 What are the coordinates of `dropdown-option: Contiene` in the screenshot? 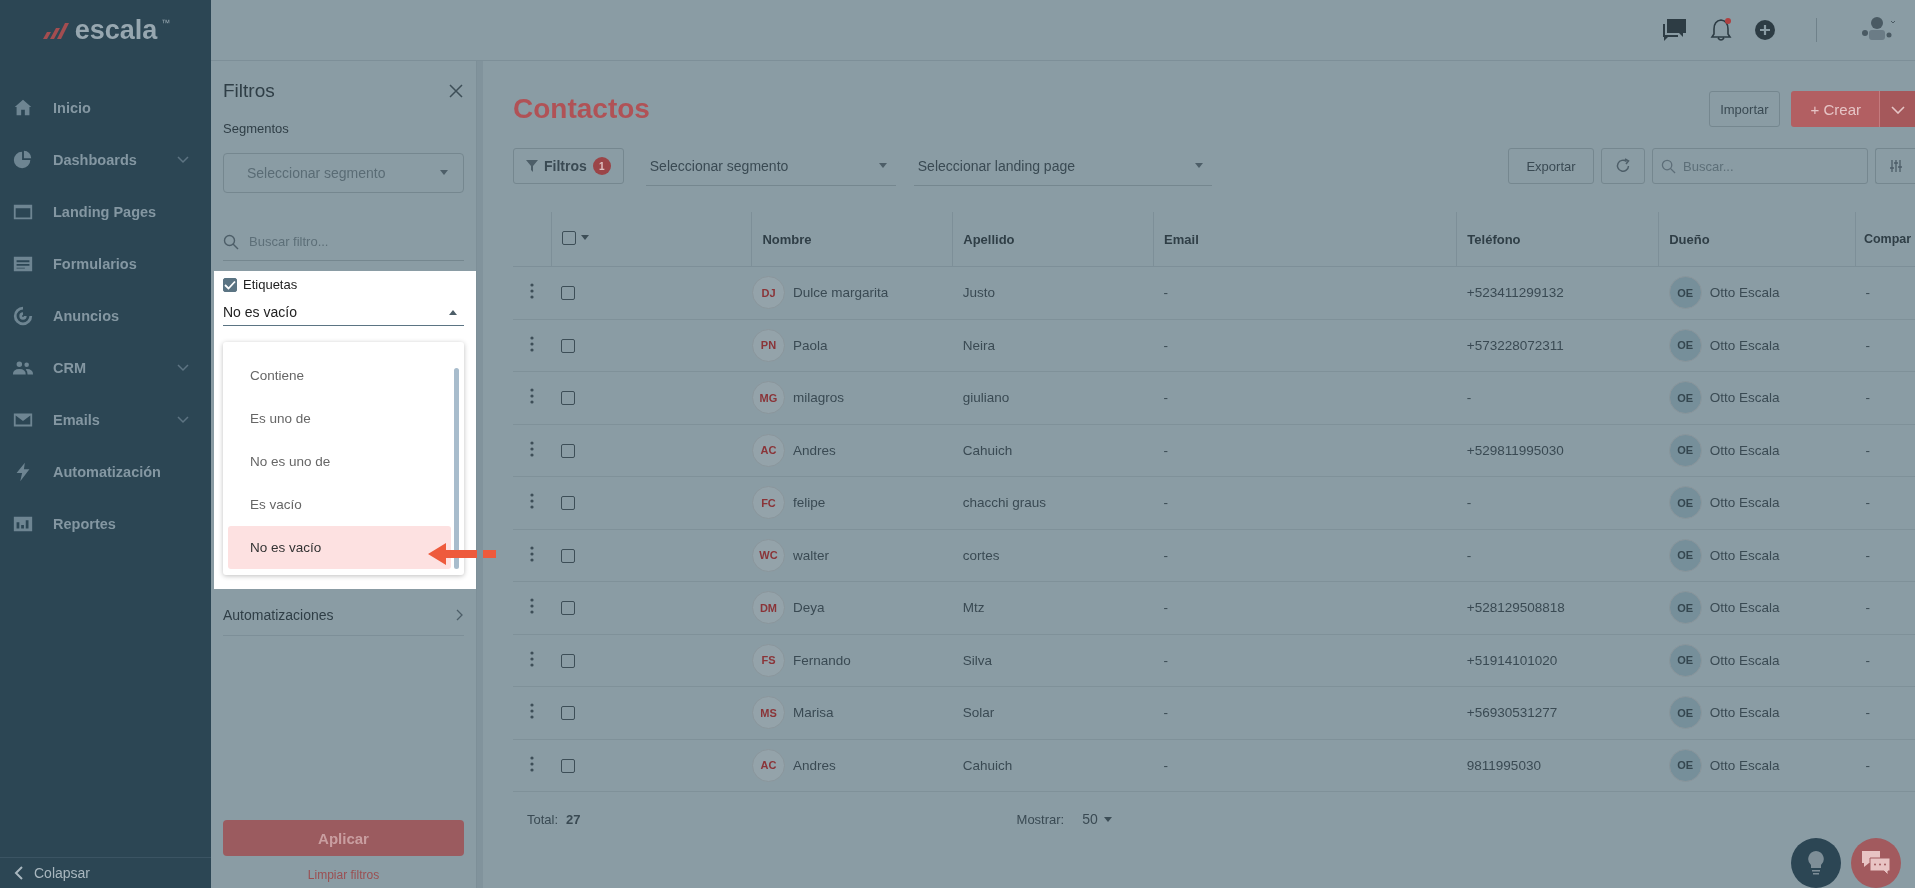 It's located at (339, 375).